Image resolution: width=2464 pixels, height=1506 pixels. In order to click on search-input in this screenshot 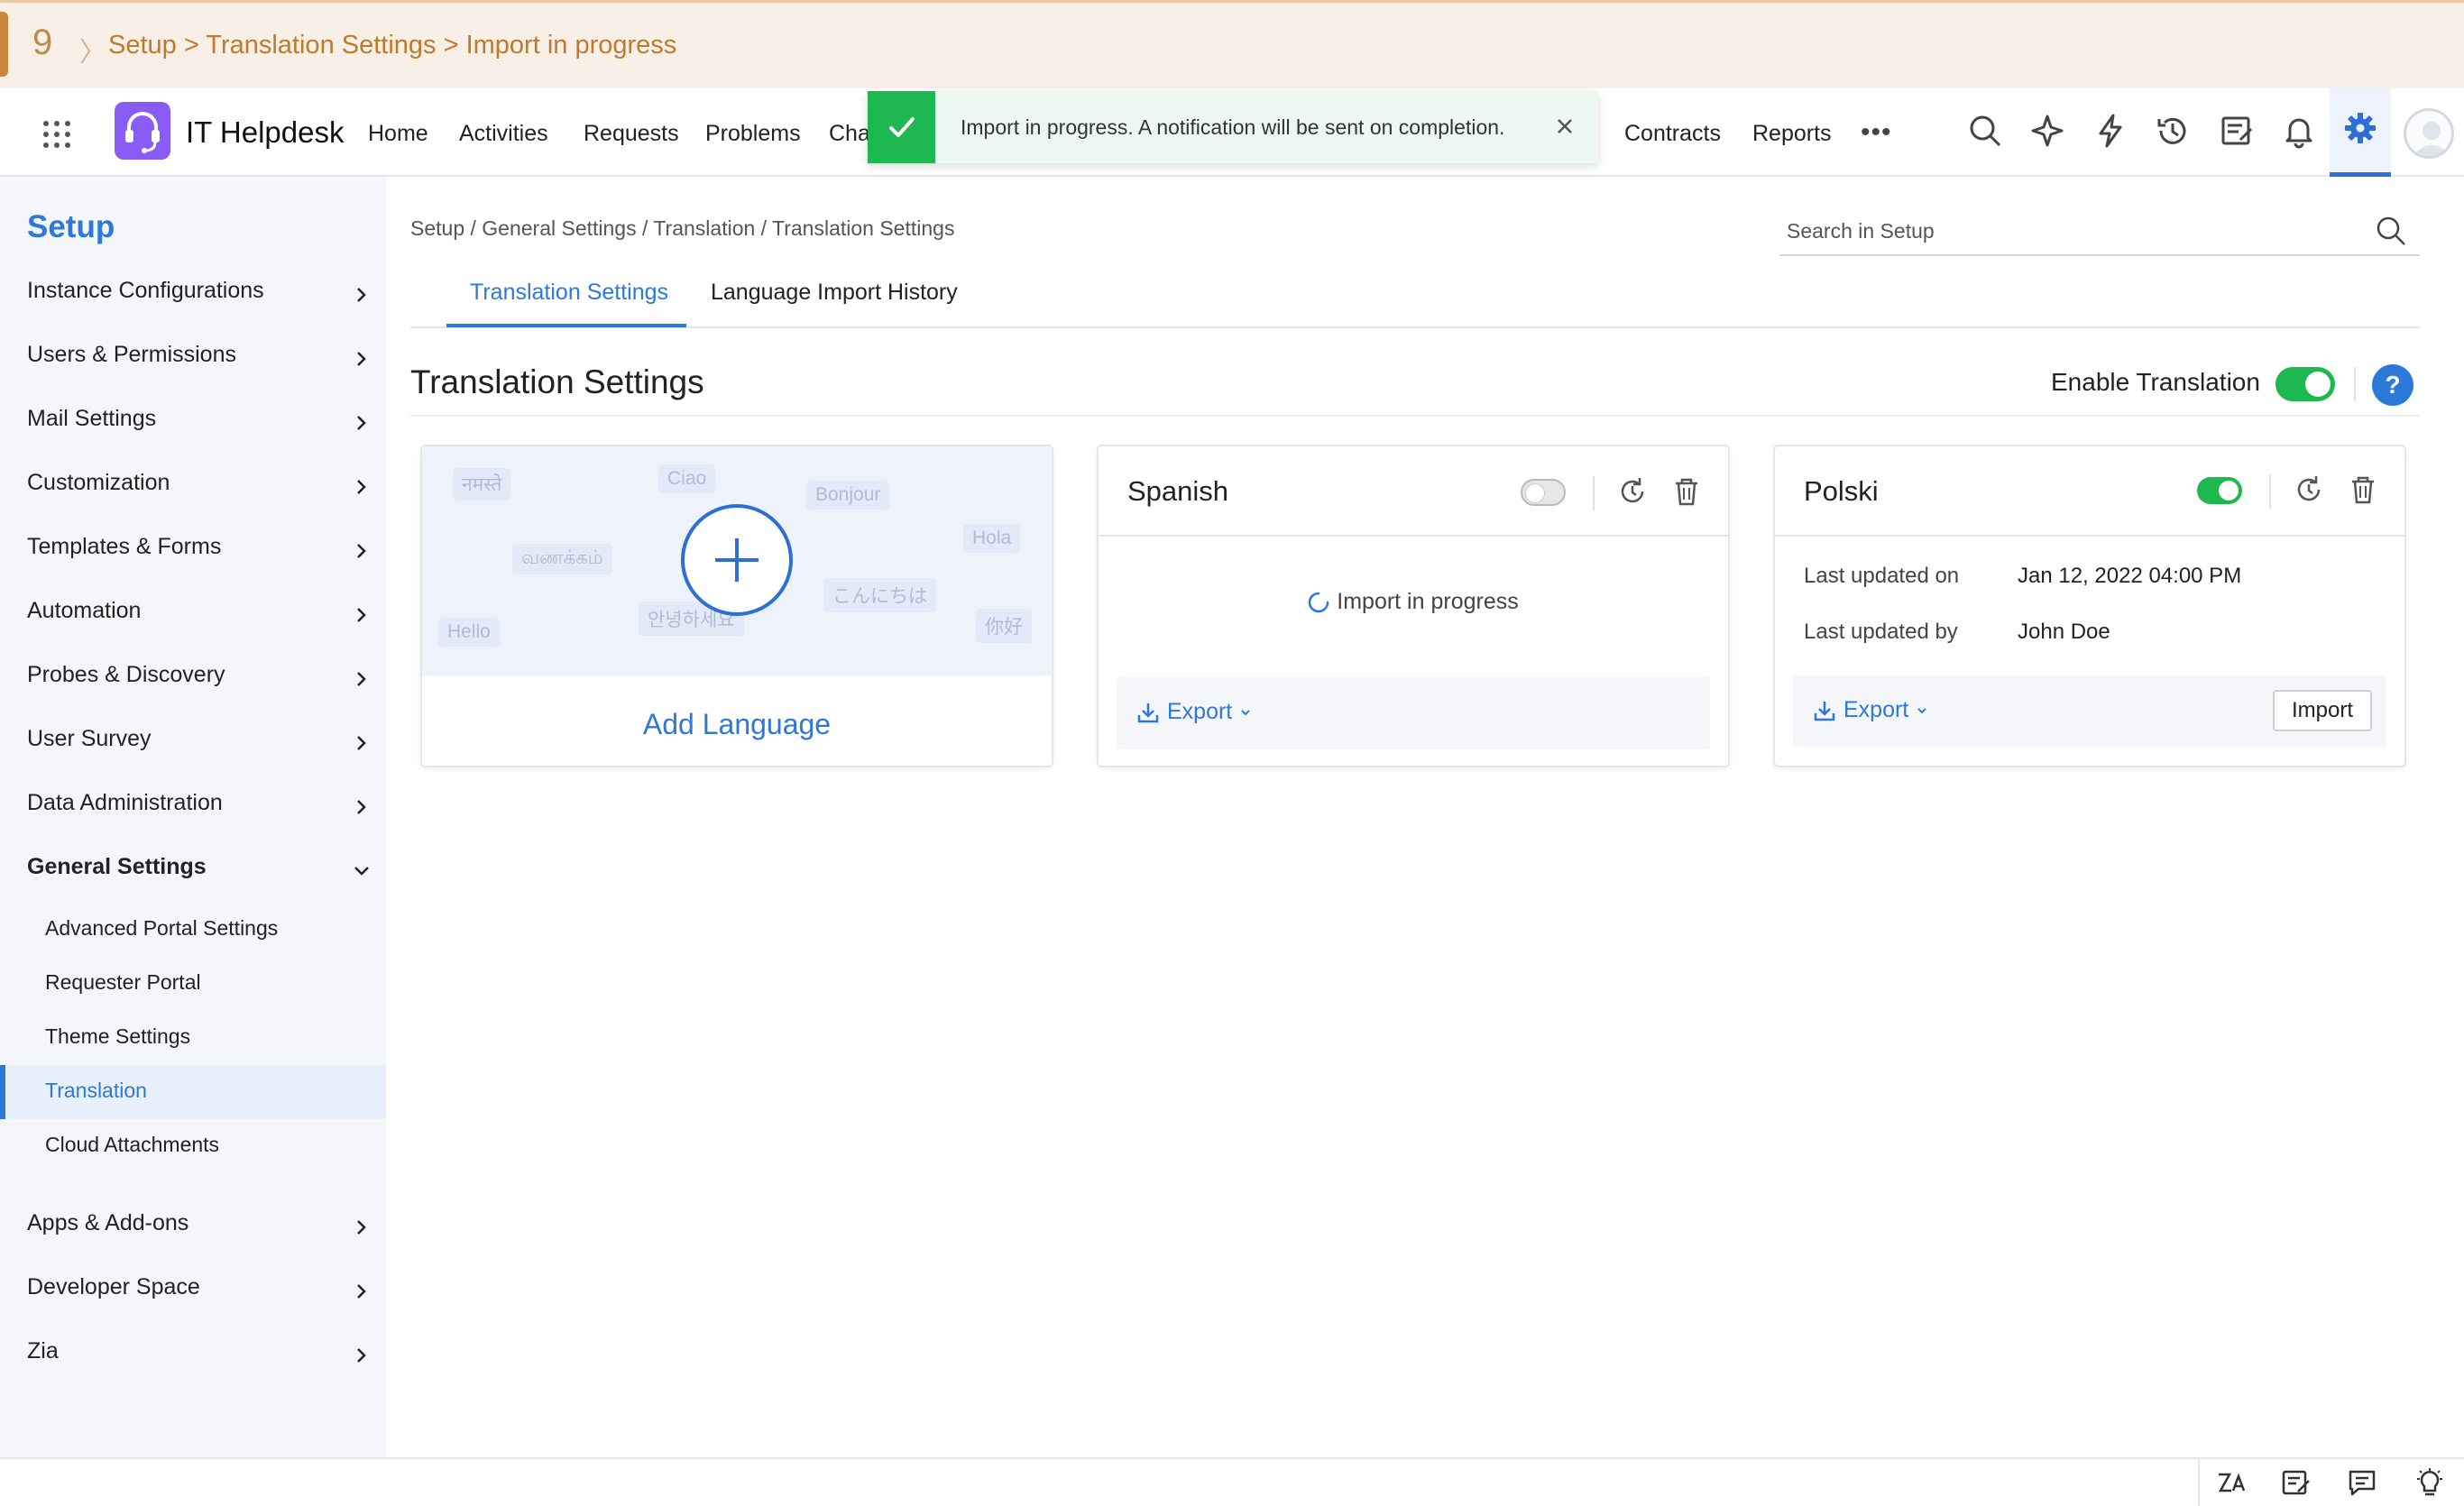, I will do `click(2067, 231)`.